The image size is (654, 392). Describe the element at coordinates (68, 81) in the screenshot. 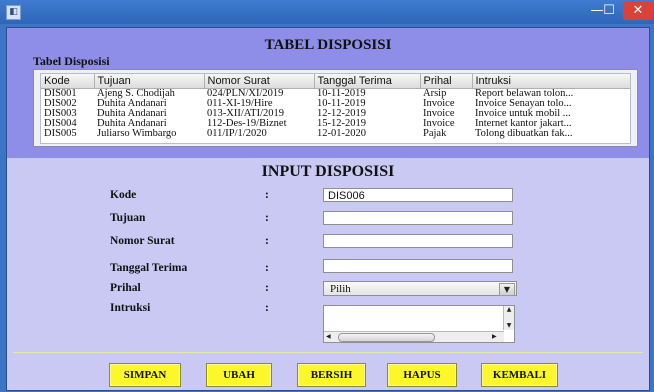

I see `column-header-kode: Kode` at that location.